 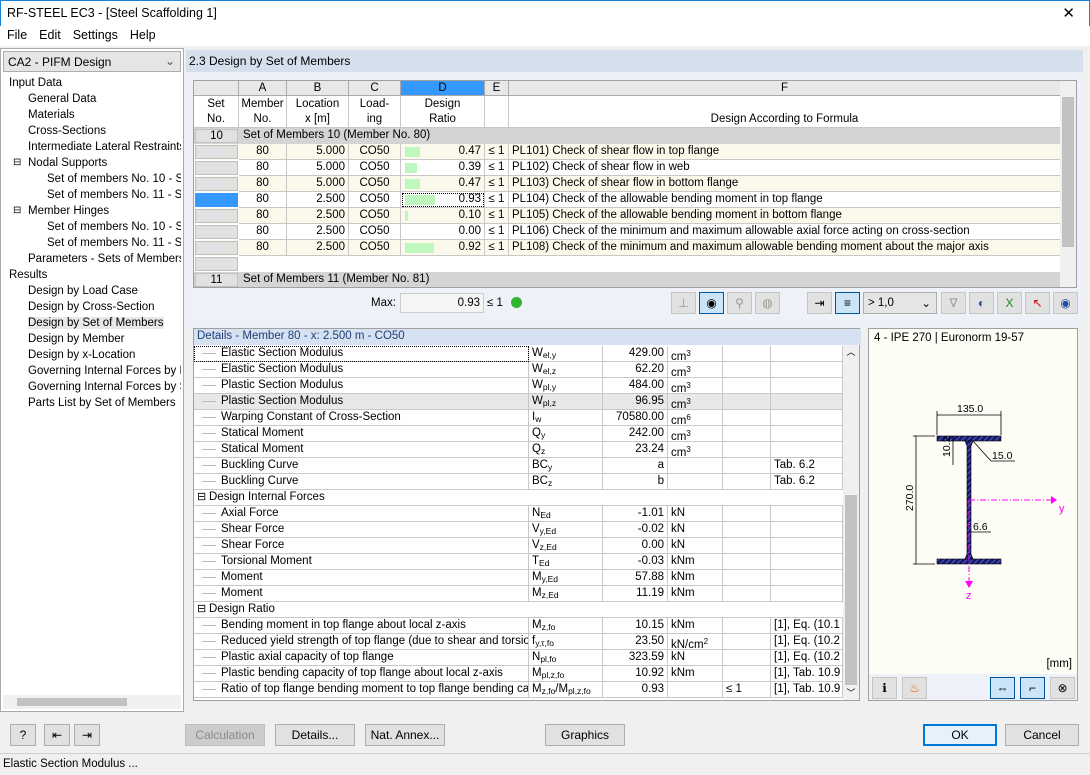 I want to click on details-row: Buckling Curve BCy a Tab. 6.2, so click(x=518, y=466).